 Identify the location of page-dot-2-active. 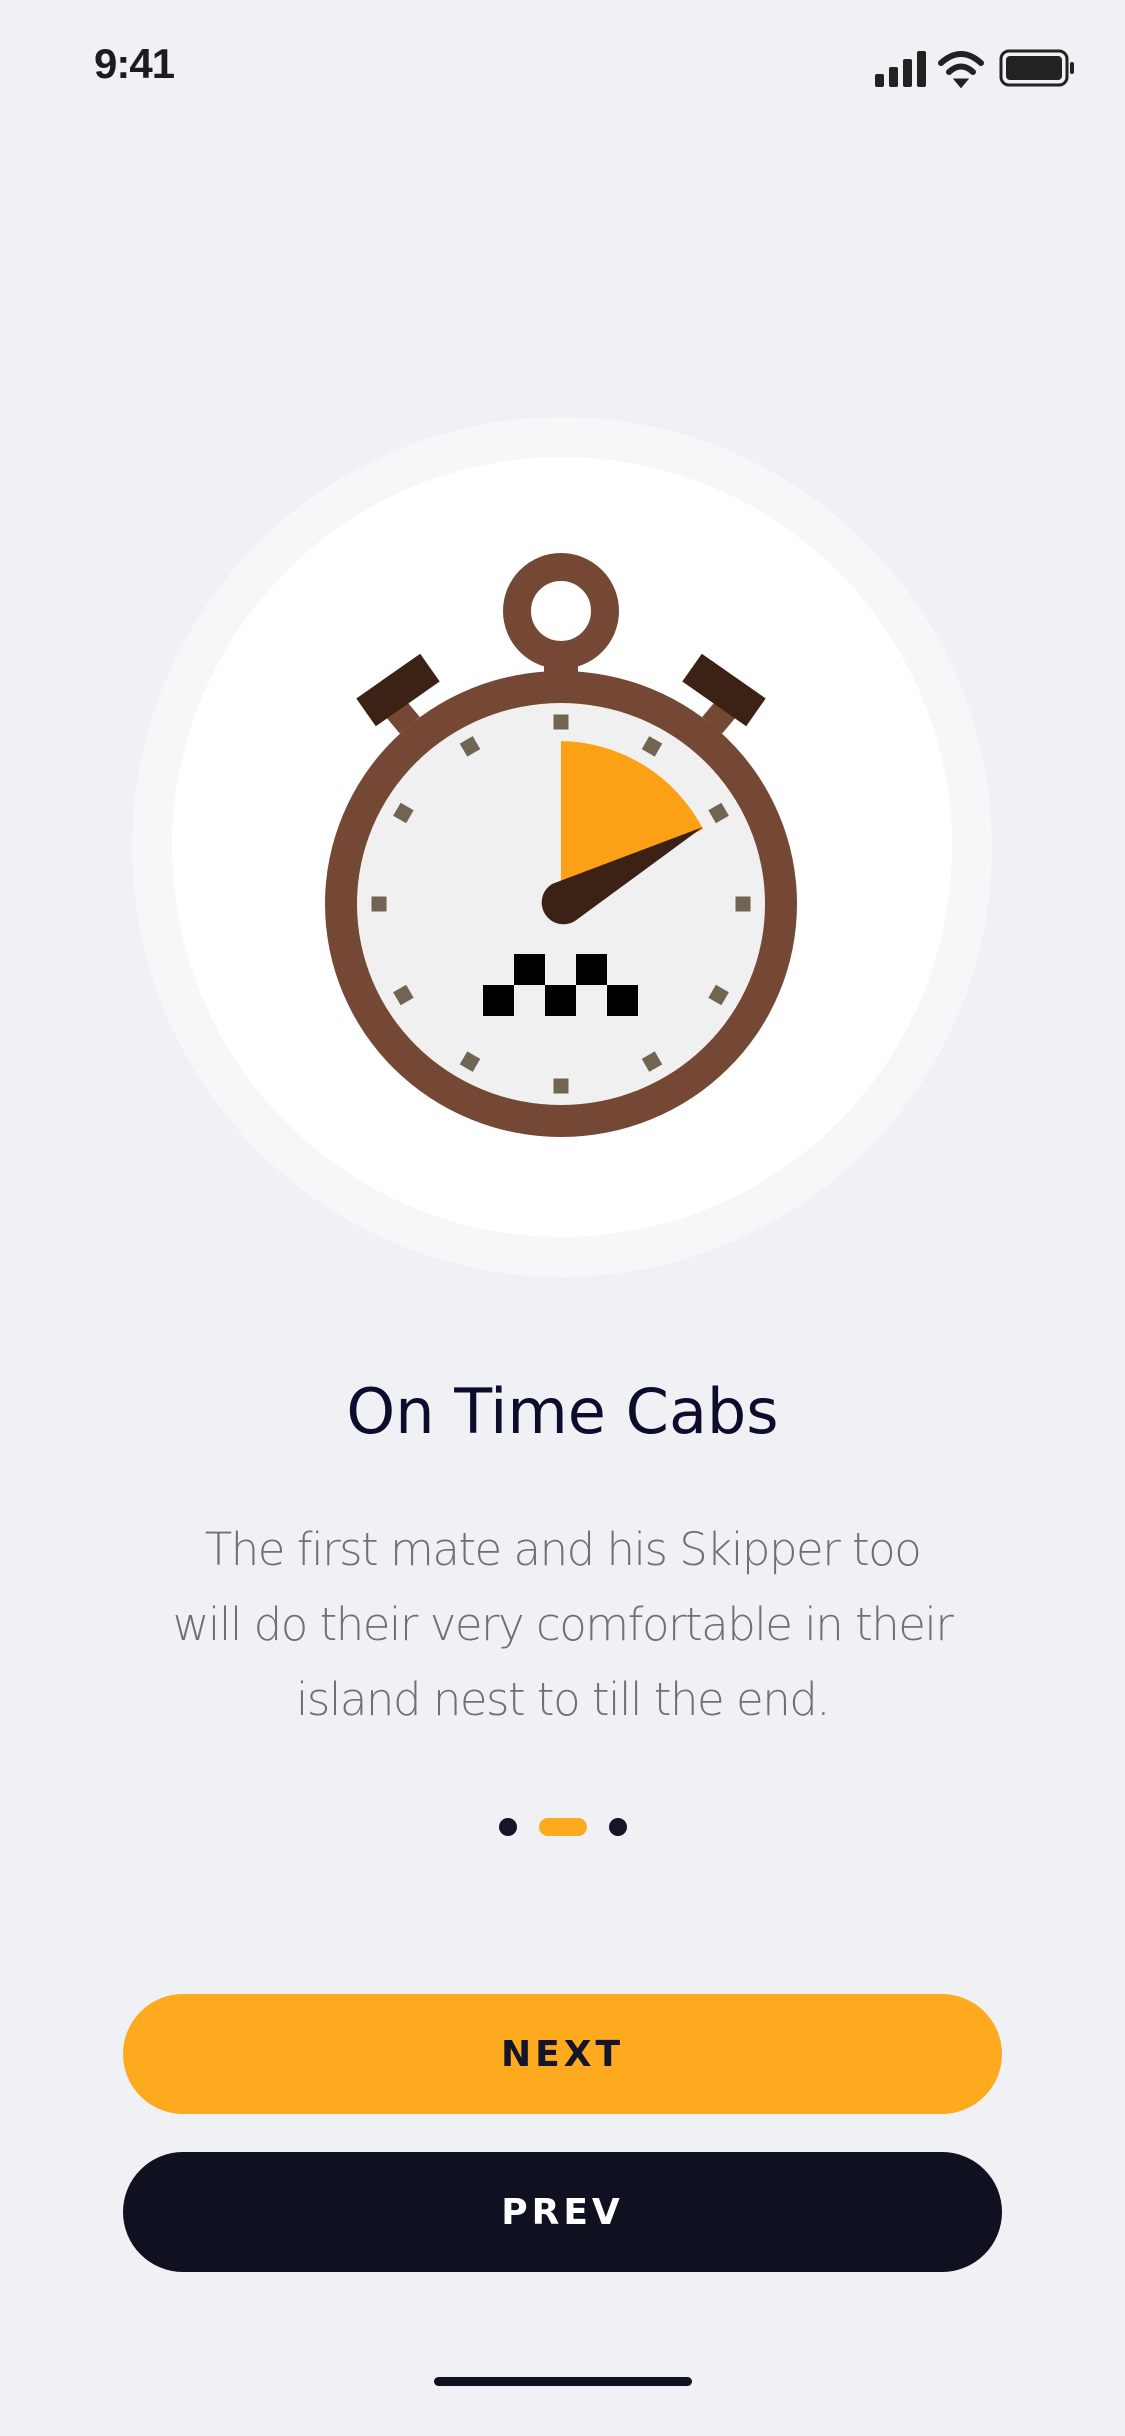
(562, 1827).